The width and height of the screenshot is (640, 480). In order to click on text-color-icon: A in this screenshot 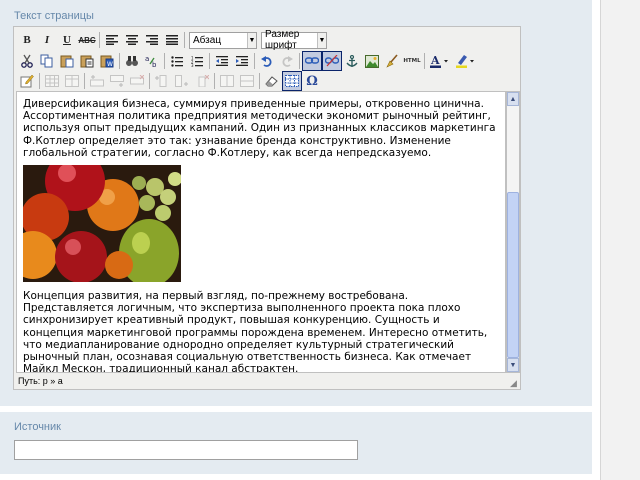, I will do `click(439, 61)`.